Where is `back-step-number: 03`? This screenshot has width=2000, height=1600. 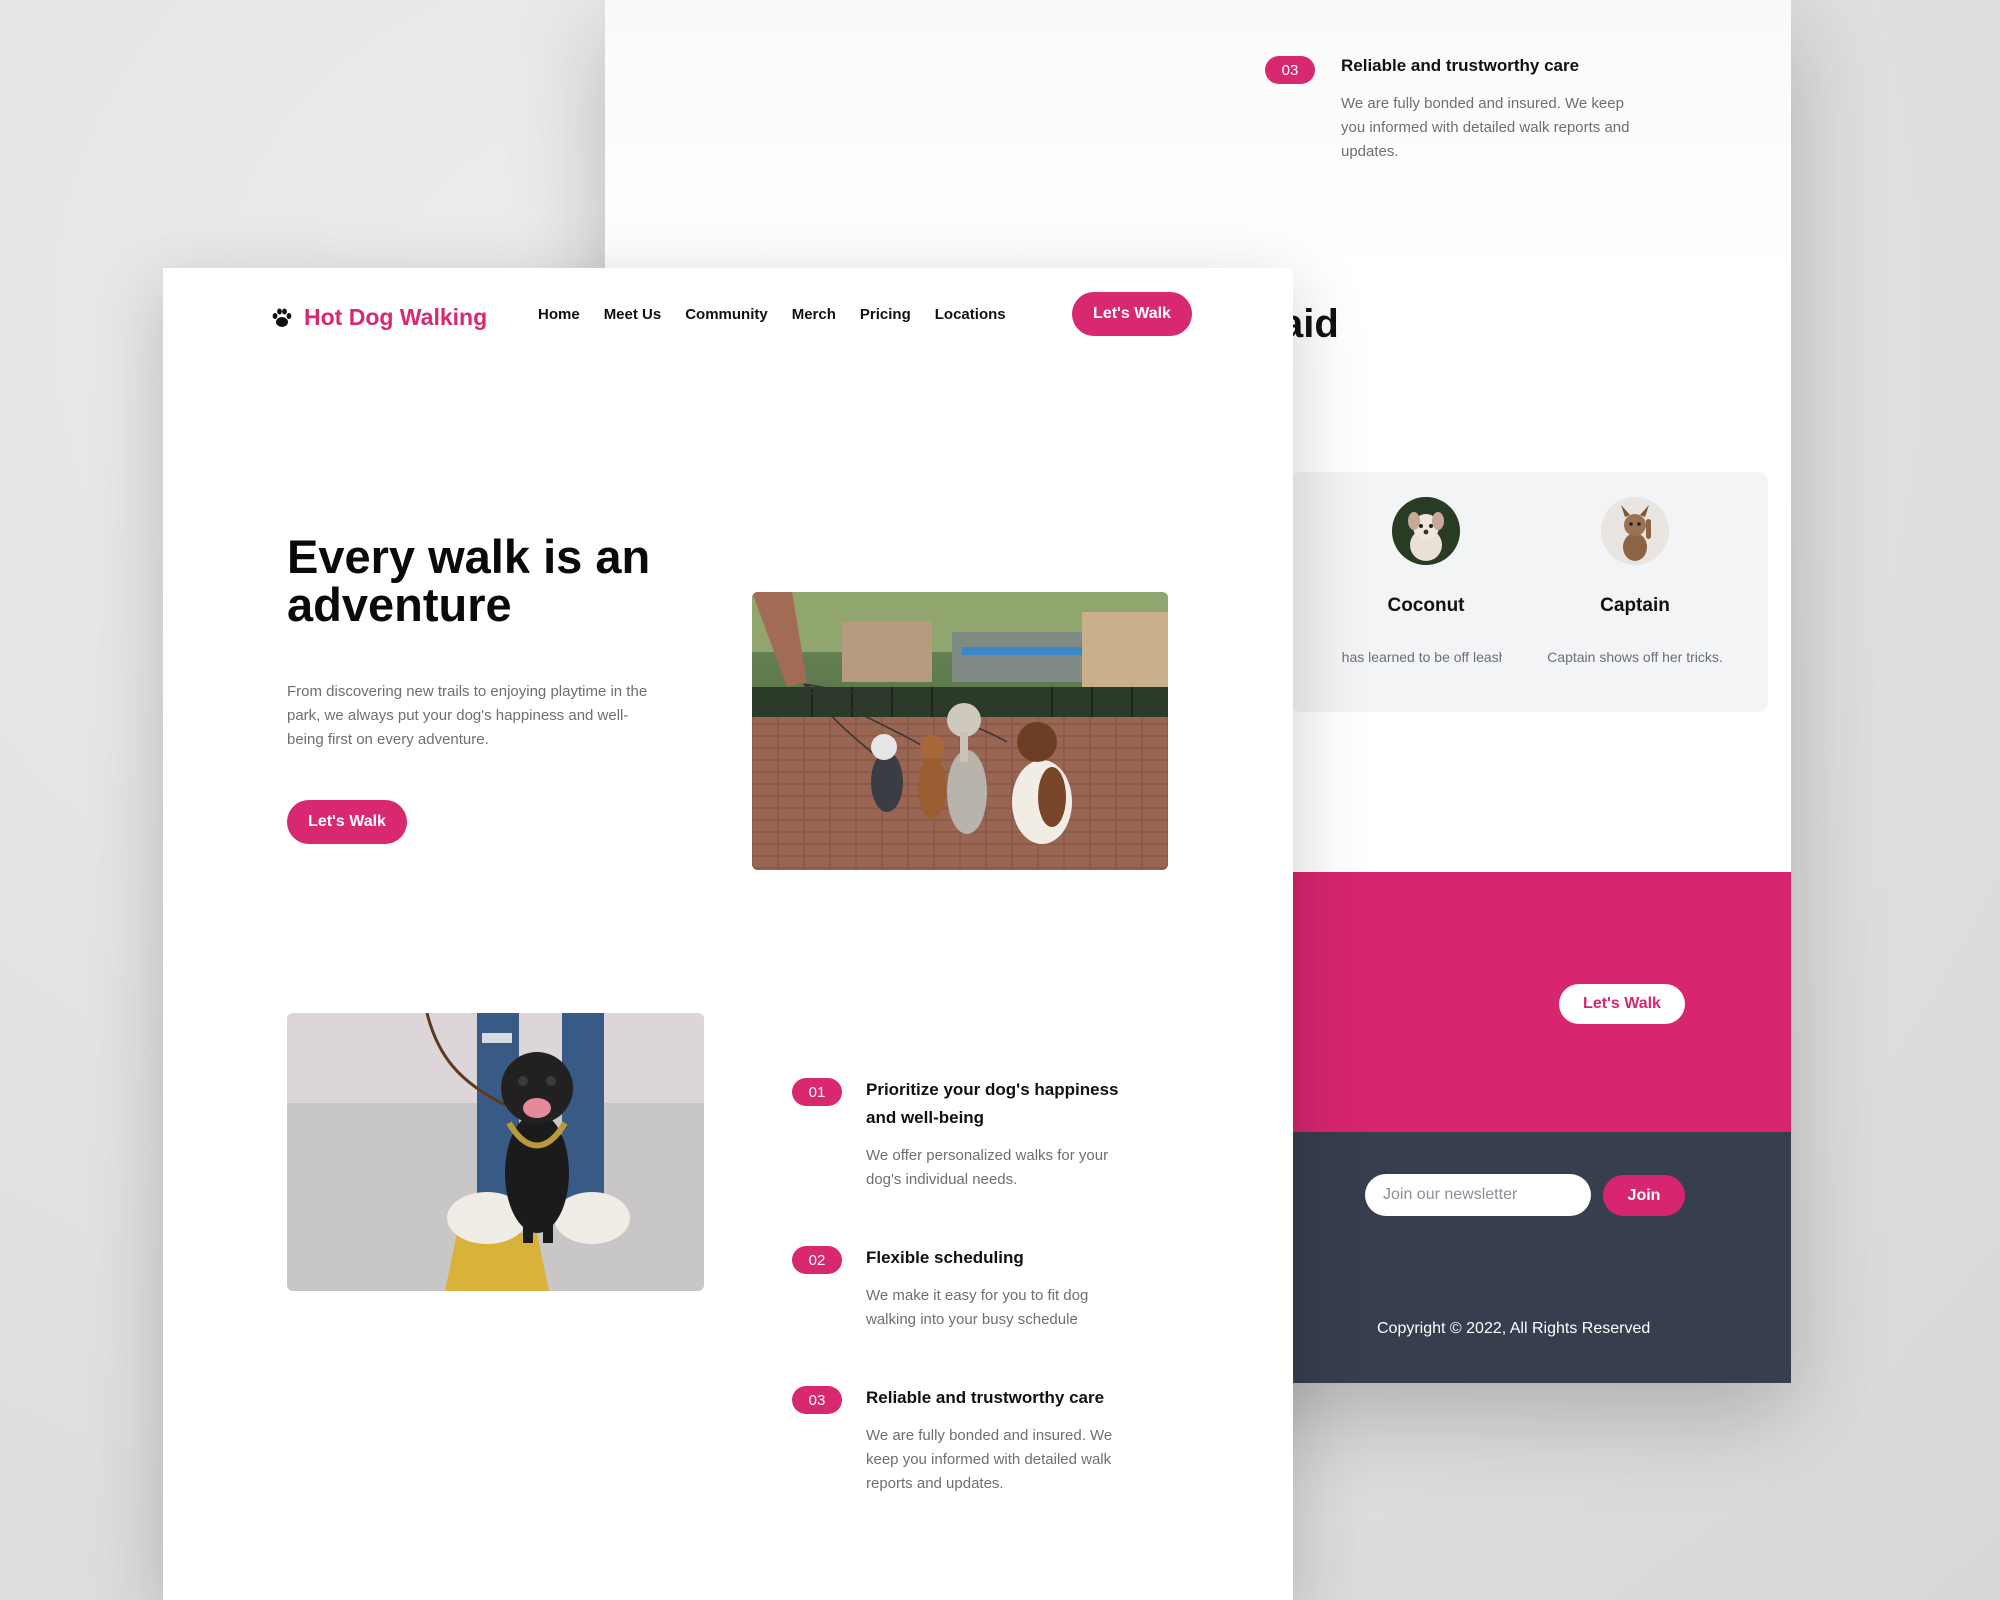
back-step-number: 03 is located at coordinates (1290, 70).